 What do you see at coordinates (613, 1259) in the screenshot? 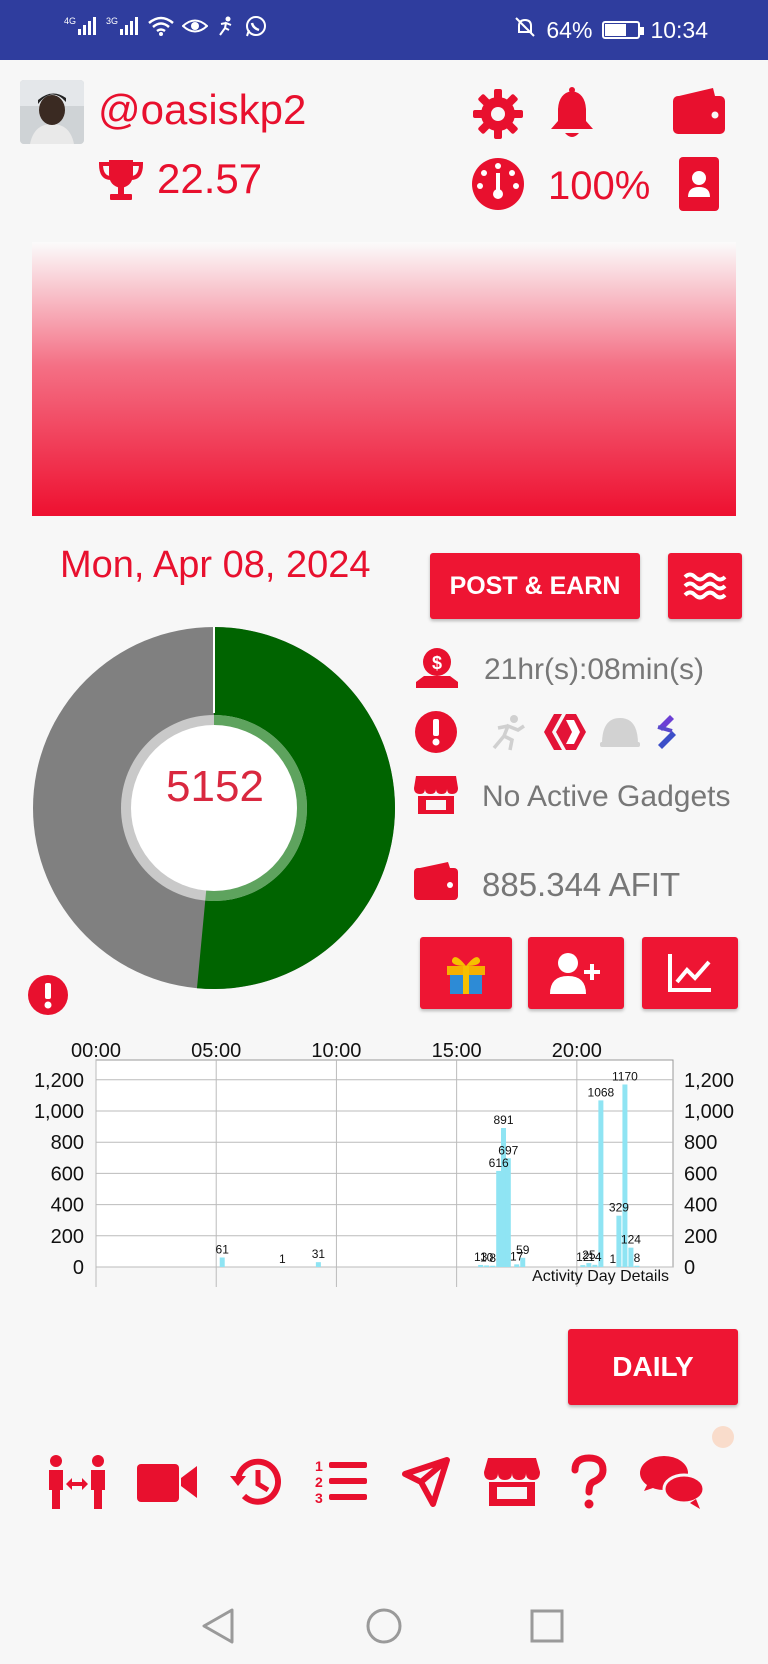
I see `bar-value-label: 1` at bounding box center [613, 1259].